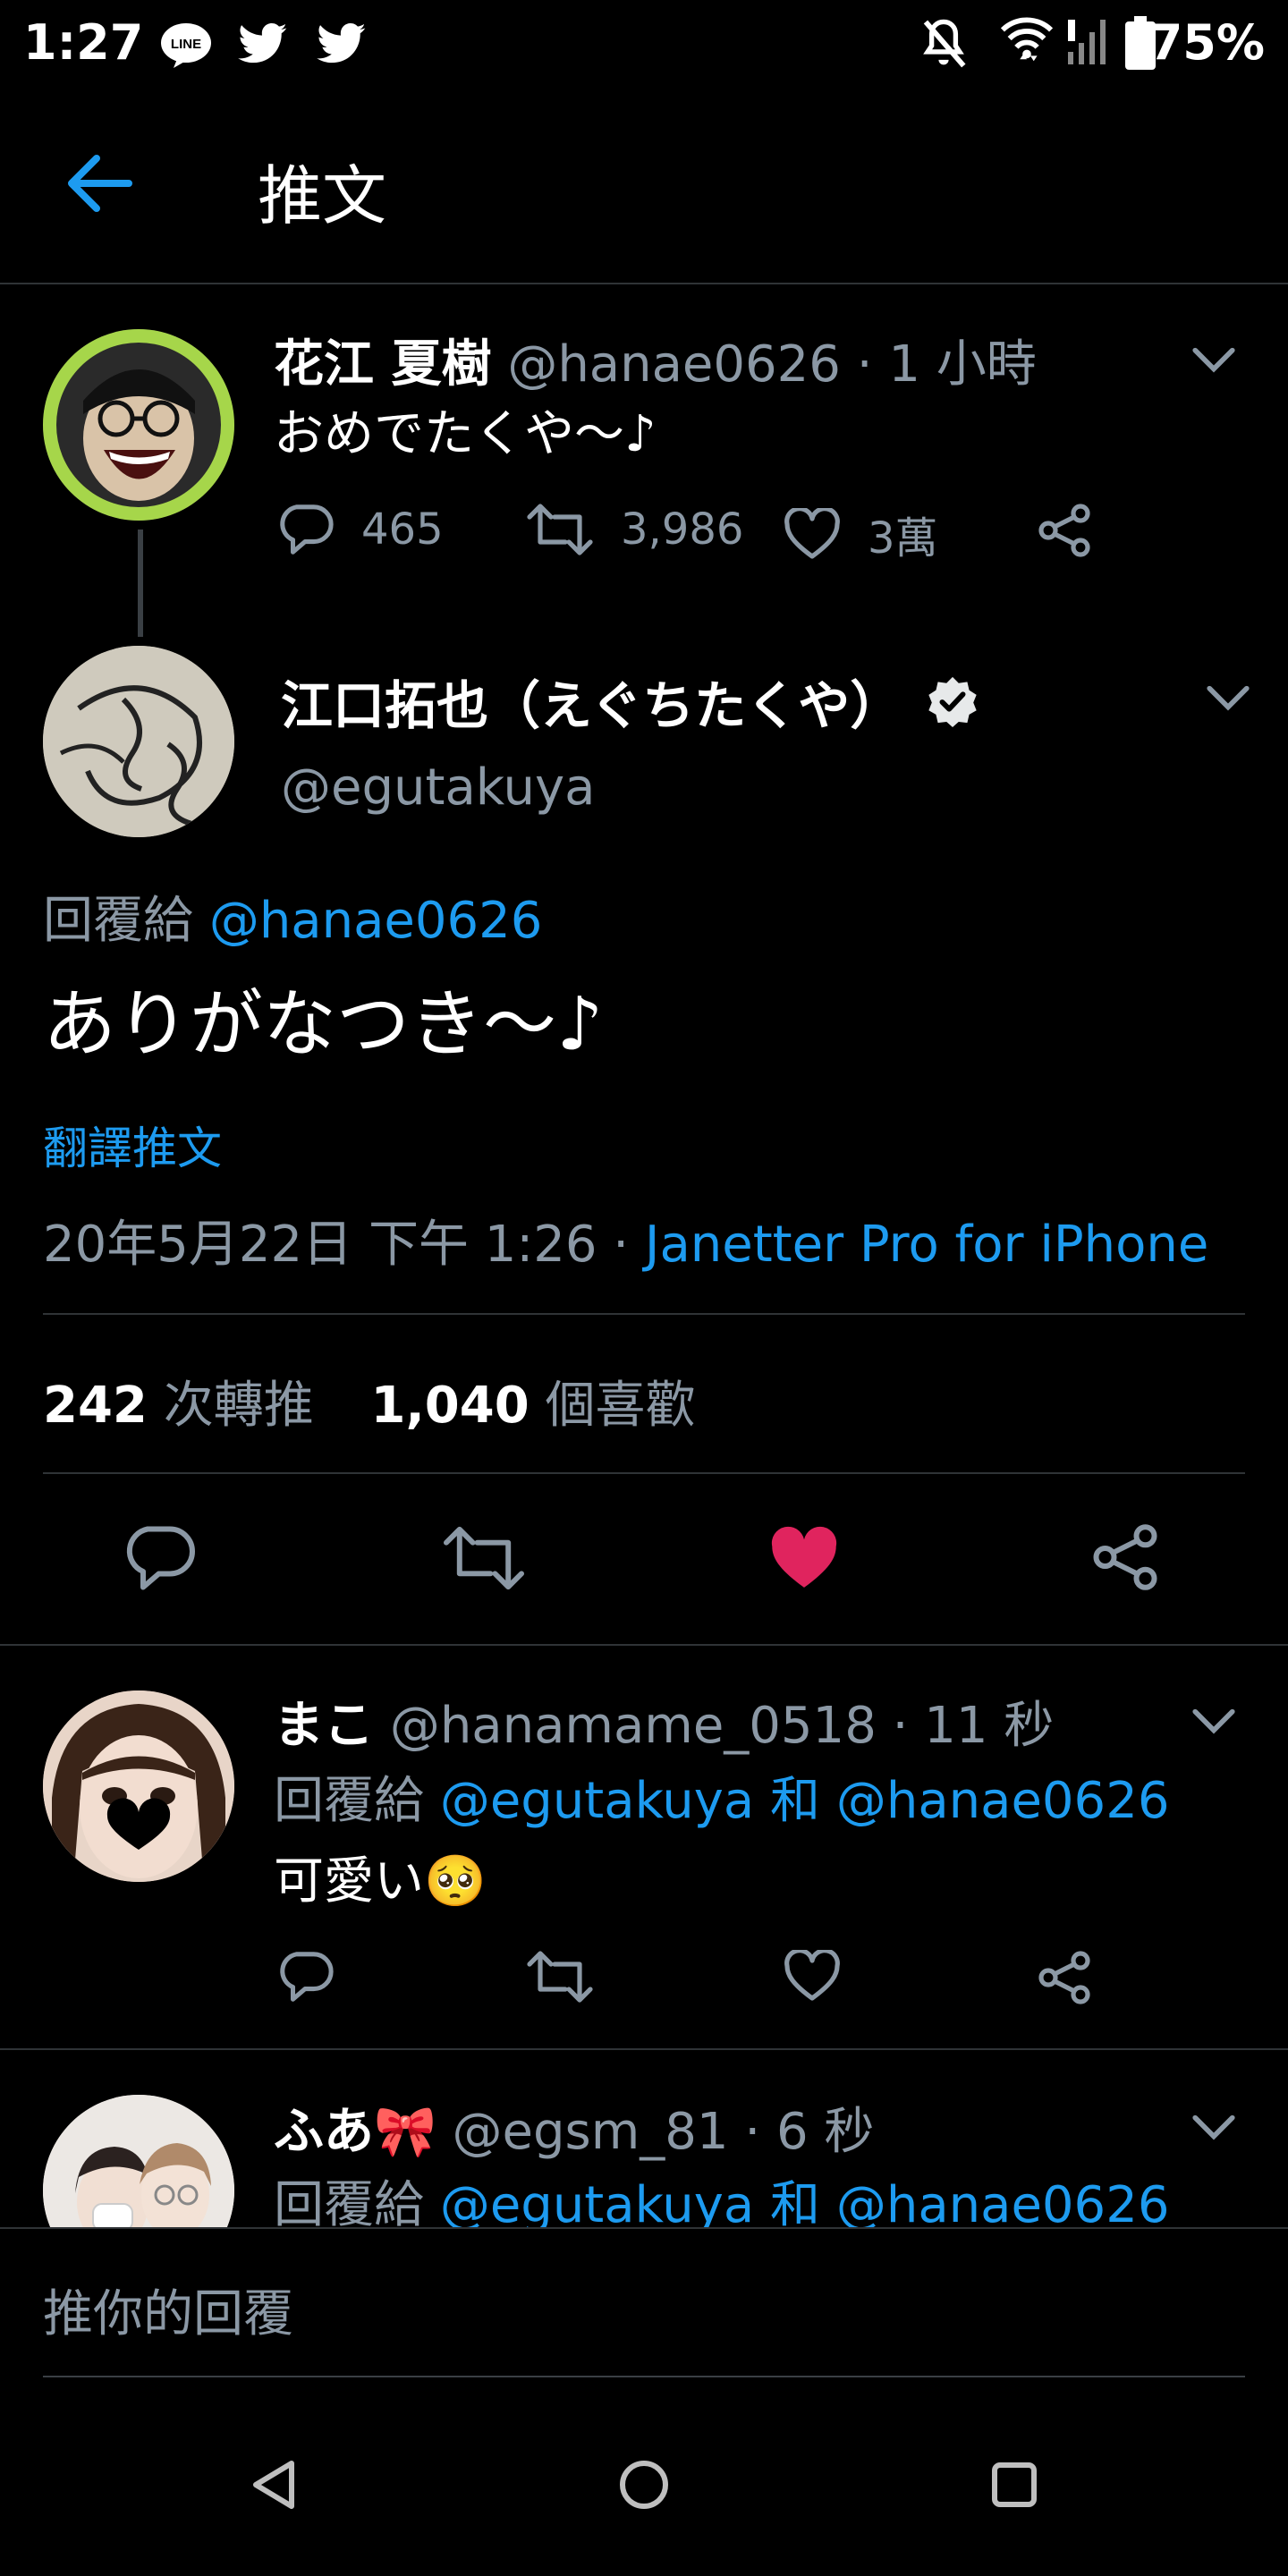 The height and width of the screenshot is (2576, 1288). I want to click on triangle-back-icon, so click(273, 2485).